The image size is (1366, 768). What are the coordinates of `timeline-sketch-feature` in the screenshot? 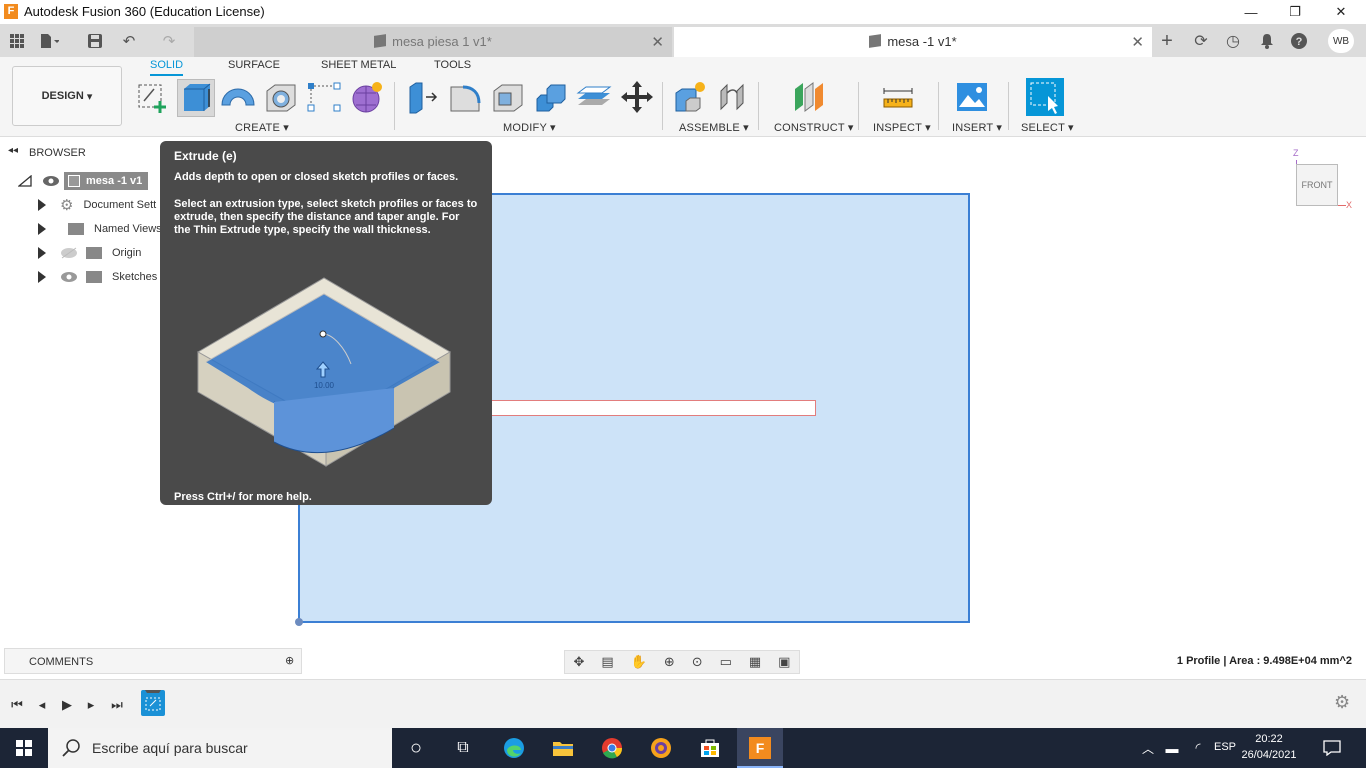 It's located at (153, 703).